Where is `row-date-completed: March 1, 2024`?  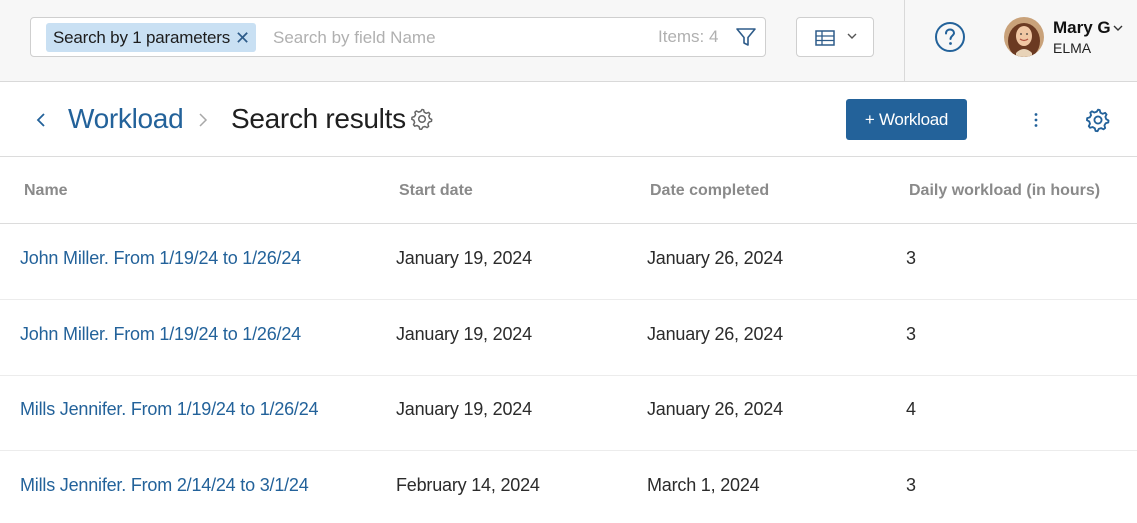 row-date-completed: March 1, 2024 is located at coordinates (703, 485).